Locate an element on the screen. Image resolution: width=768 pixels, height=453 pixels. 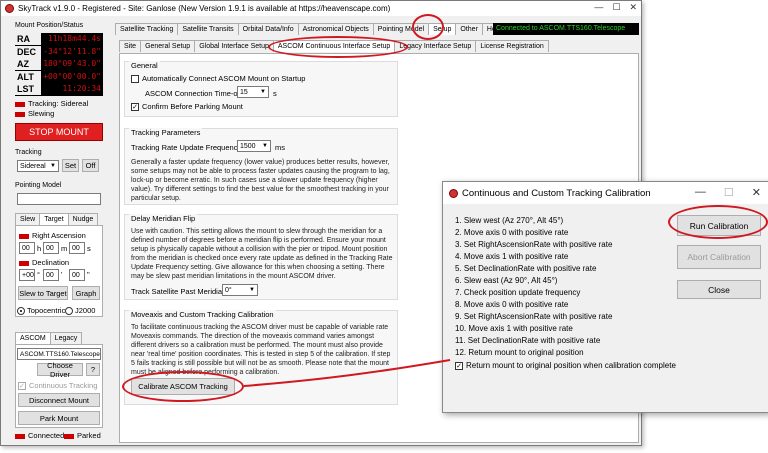
annotation-connector is located at coordinates (347, 373).